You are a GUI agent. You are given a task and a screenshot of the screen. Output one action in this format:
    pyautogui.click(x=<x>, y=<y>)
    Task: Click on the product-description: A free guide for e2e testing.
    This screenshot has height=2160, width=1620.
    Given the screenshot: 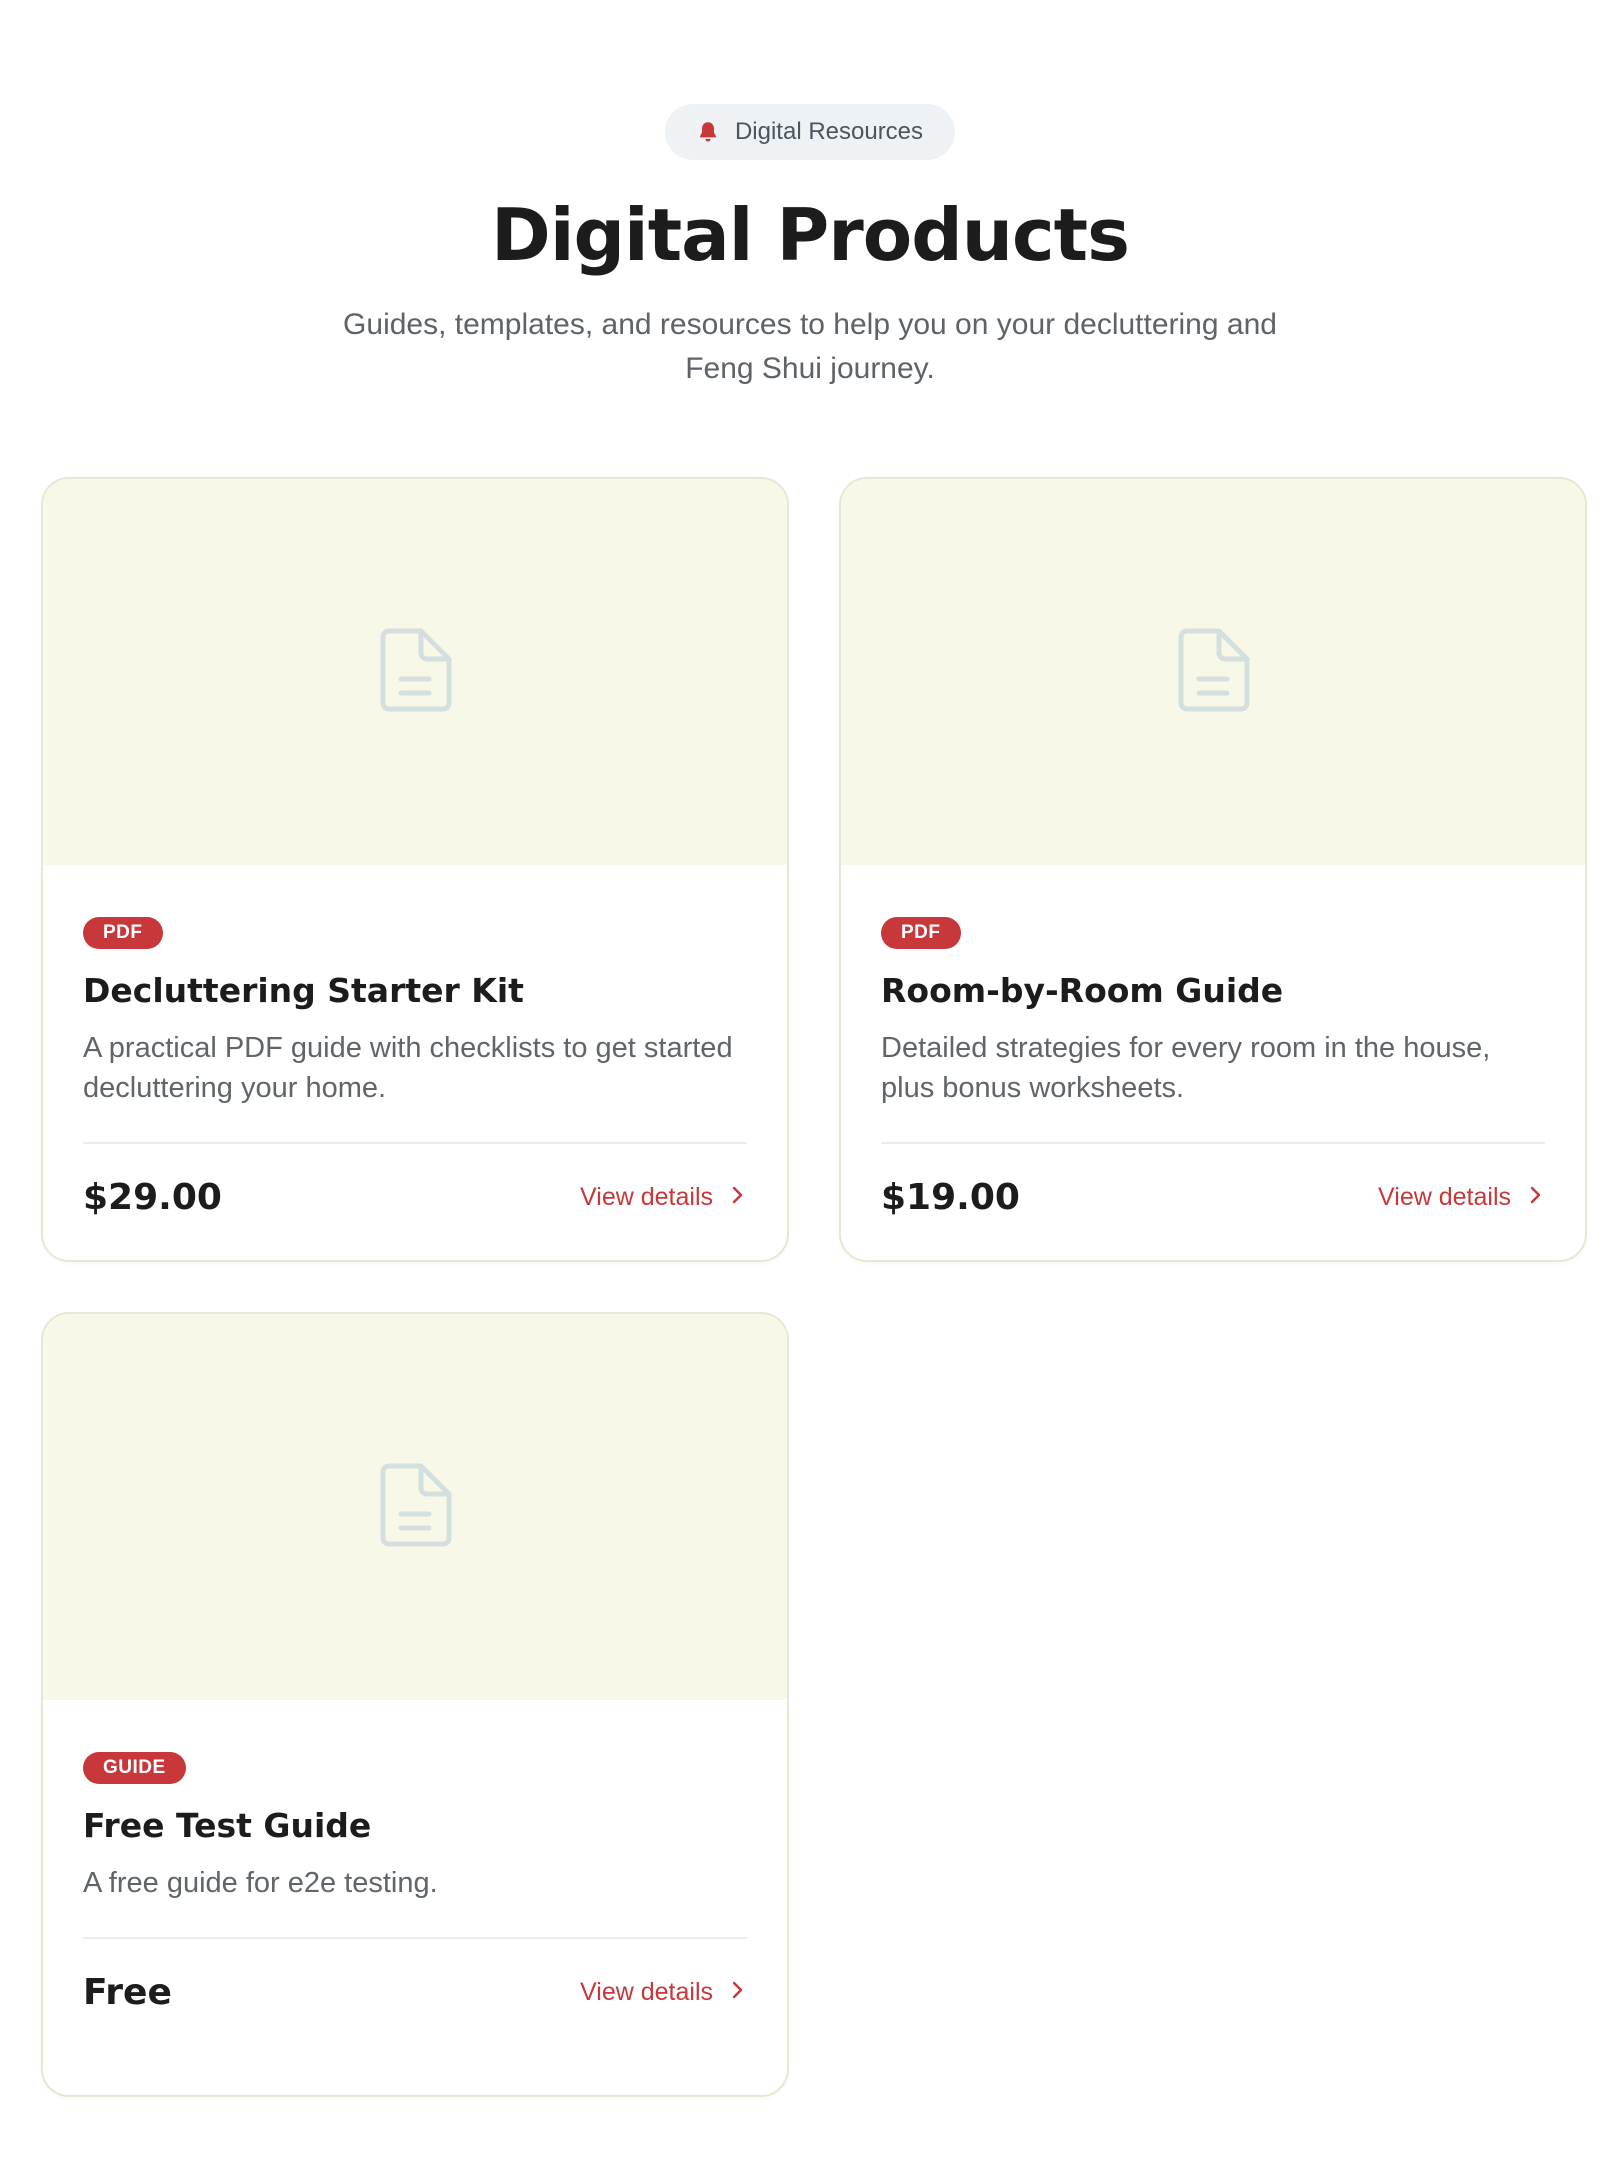 What is the action you would take?
    pyautogui.click(x=260, y=1883)
    